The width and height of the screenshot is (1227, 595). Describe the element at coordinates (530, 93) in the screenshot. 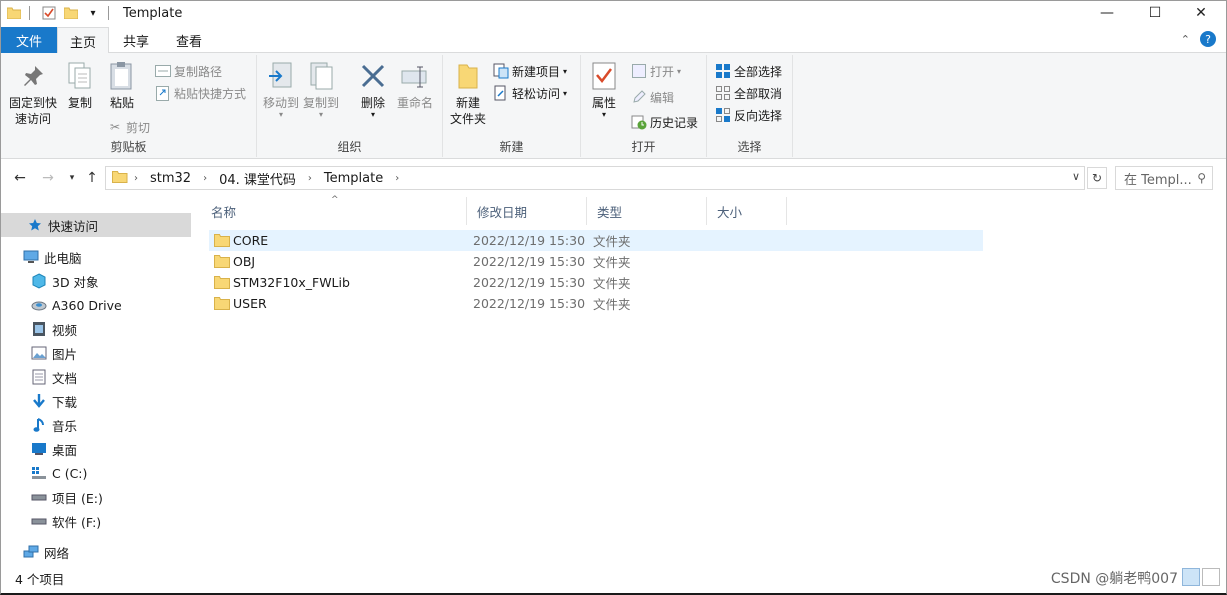

I see `easy-access-button: 轻松访问 ▾` at that location.